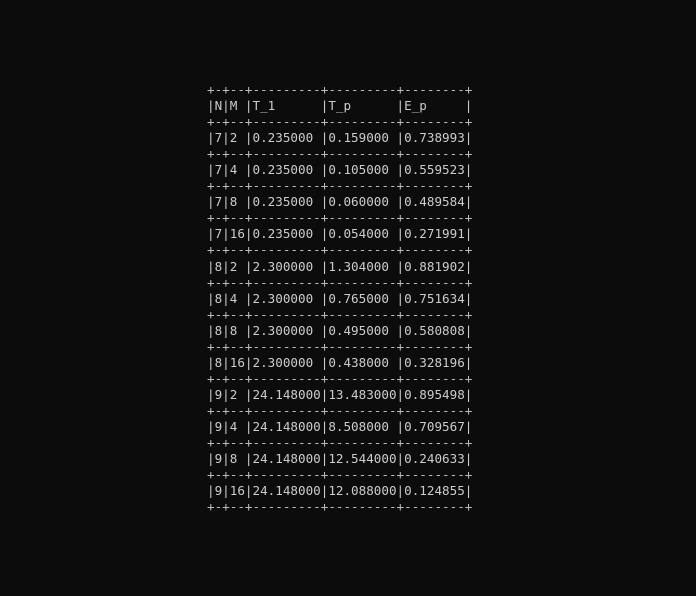  What do you see at coordinates (340, 202) in the screenshot?
I see `table-row: |7|8 |0.235000 |0.060000 |0.489584|` at bounding box center [340, 202].